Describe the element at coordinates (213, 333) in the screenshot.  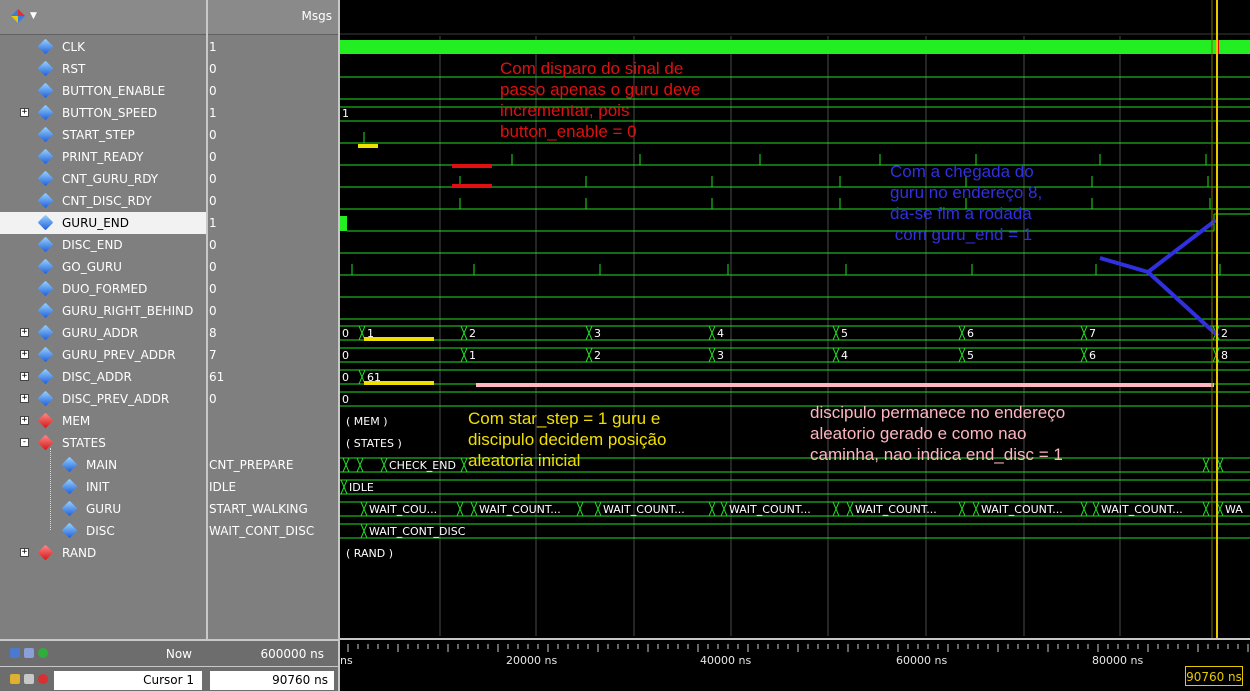
I see `signal-value: 8` at that location.